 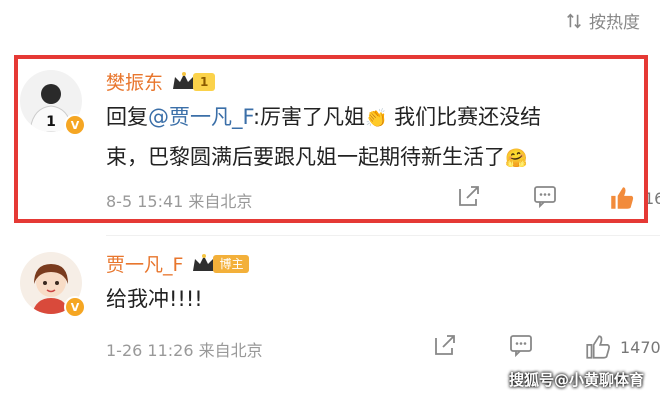 I want to click on like-button: 1470, so click(x=622, y=347).